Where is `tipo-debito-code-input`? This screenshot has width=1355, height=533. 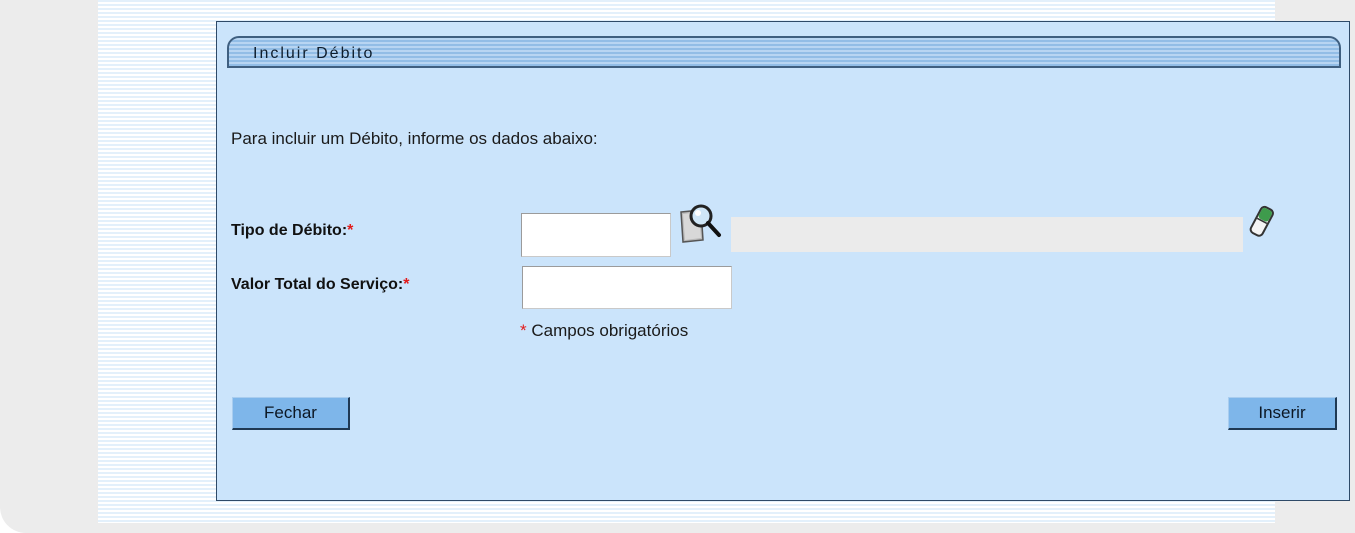 tipo-debito-code-input is located at coordinates (596, 235).